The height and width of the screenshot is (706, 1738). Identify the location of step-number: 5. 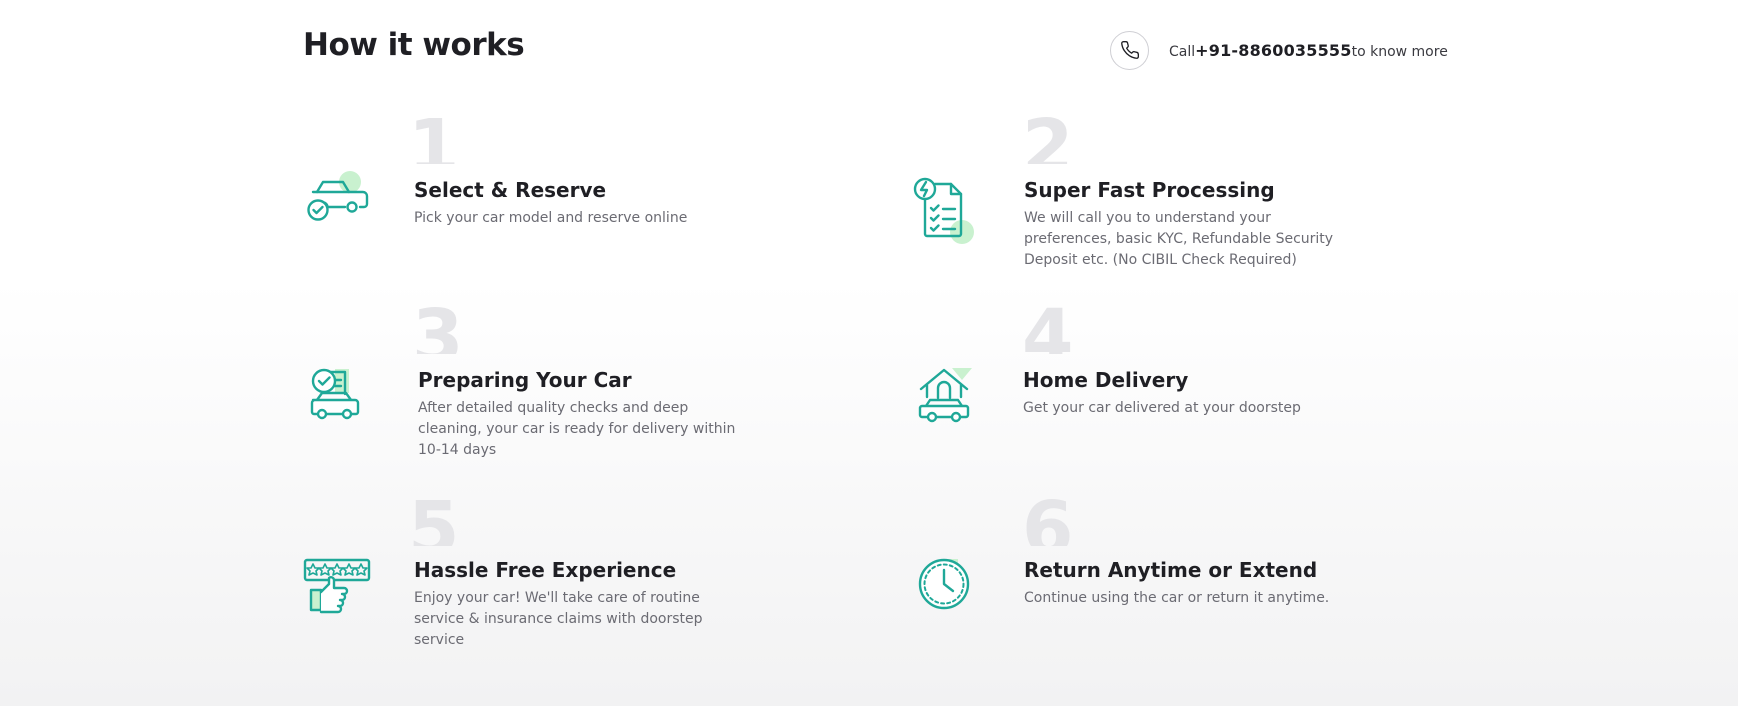
(434, 519).